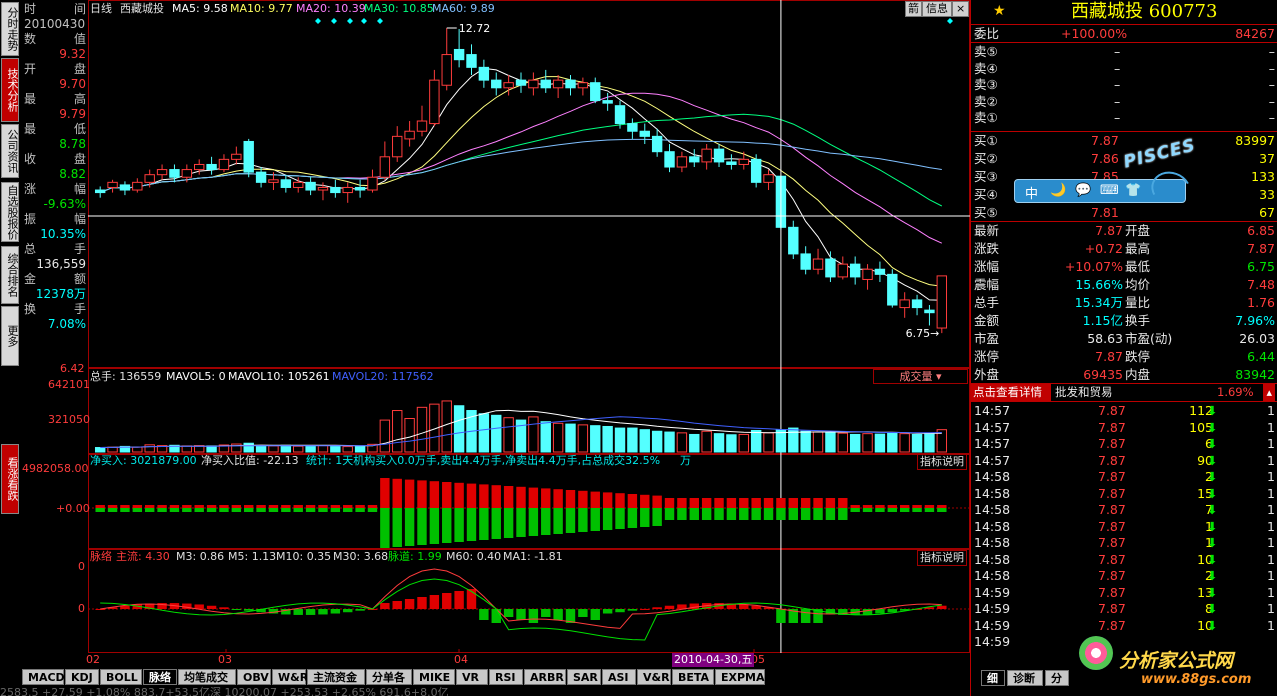 The height and width of the screenshot is (696, 1277). What do you see at coordinates (986, 117) in the screenshot?
I see `sell-level-label: 卖①` at bounding box center [986, 117].